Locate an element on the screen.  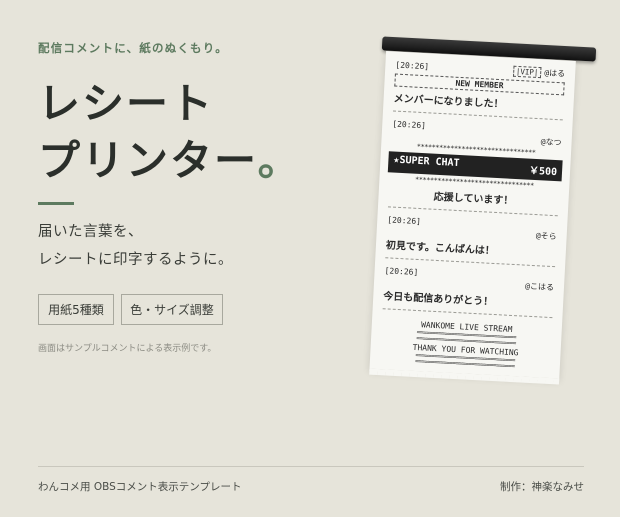
superchat-amount: ￥500 is located at coordinates (543, 172).